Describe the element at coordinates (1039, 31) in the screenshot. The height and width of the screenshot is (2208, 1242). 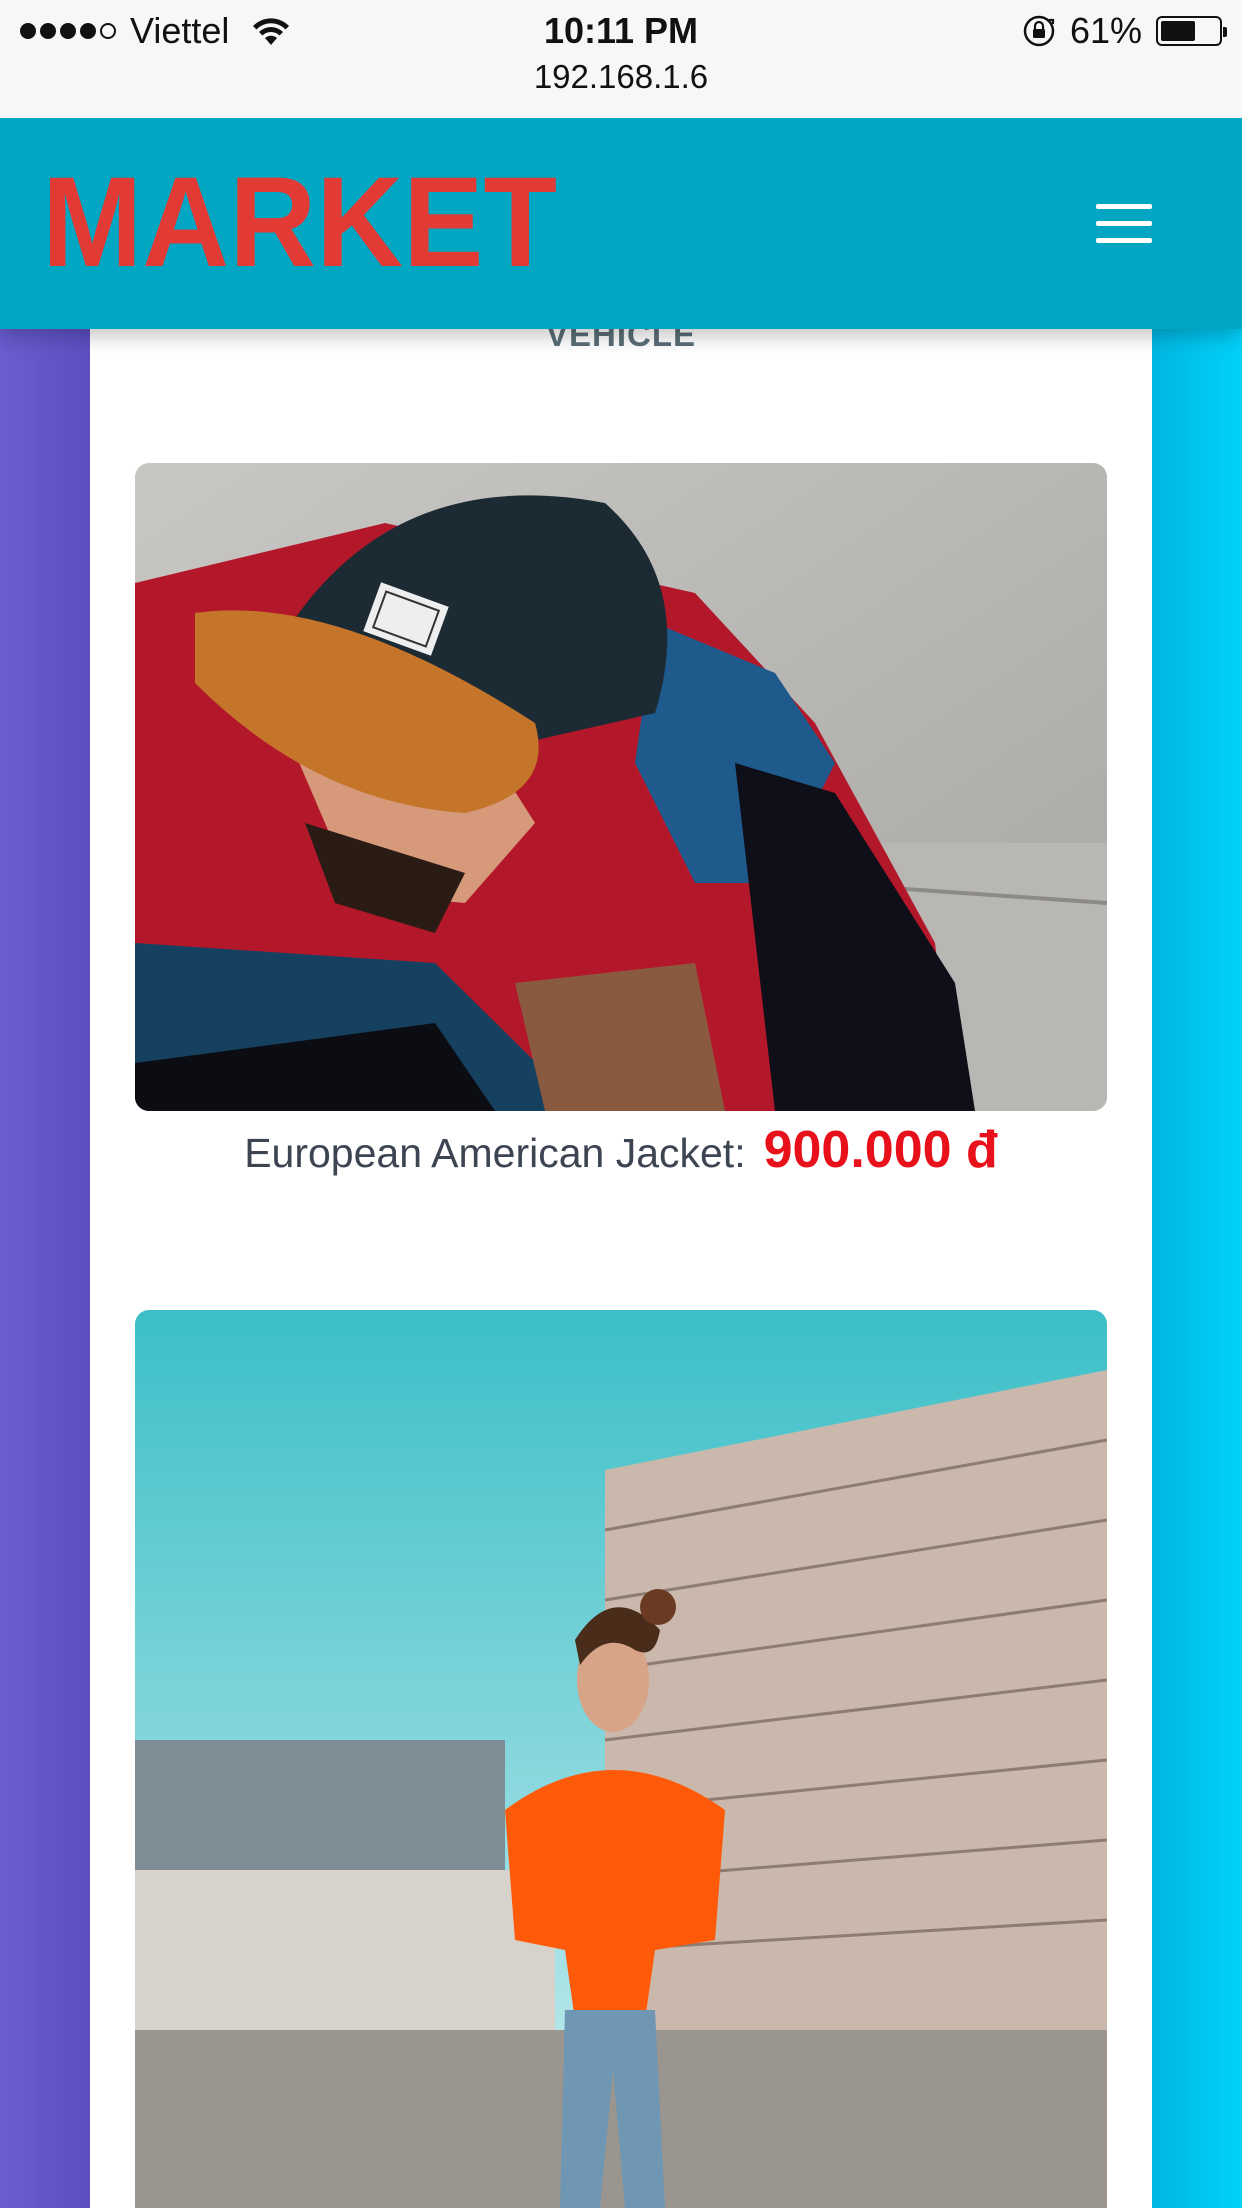
I see `rotation-lock-icon` at that location.